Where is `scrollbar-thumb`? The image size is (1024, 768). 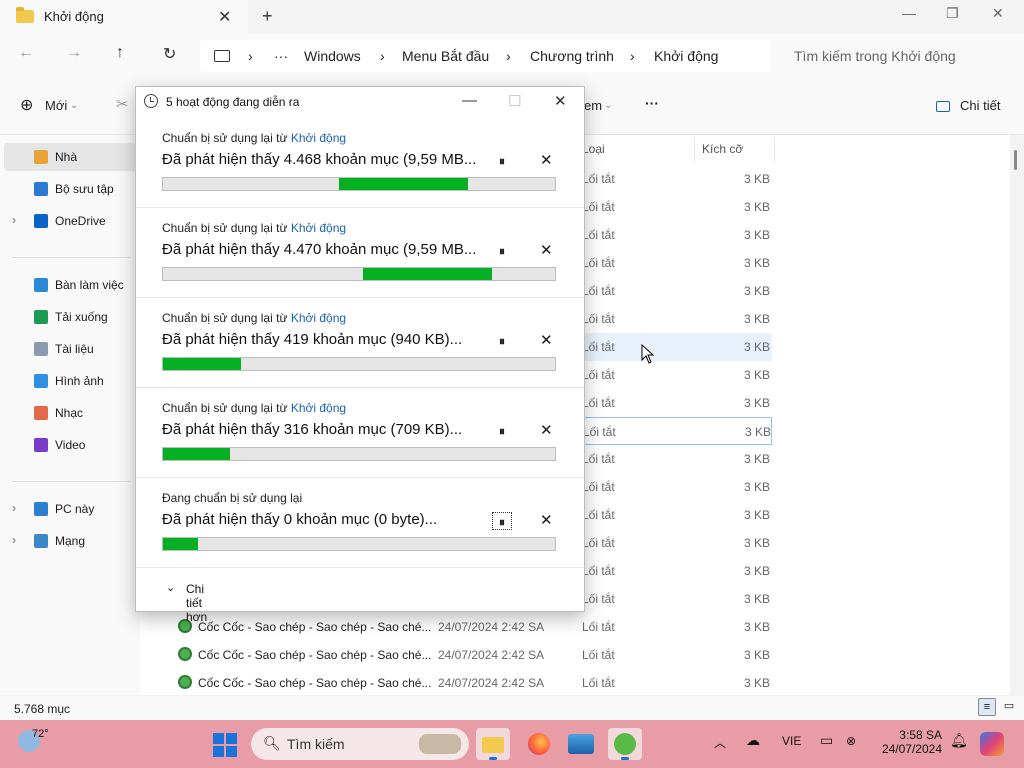
scrollbar-thumb is located at coordinates (1015, 160).